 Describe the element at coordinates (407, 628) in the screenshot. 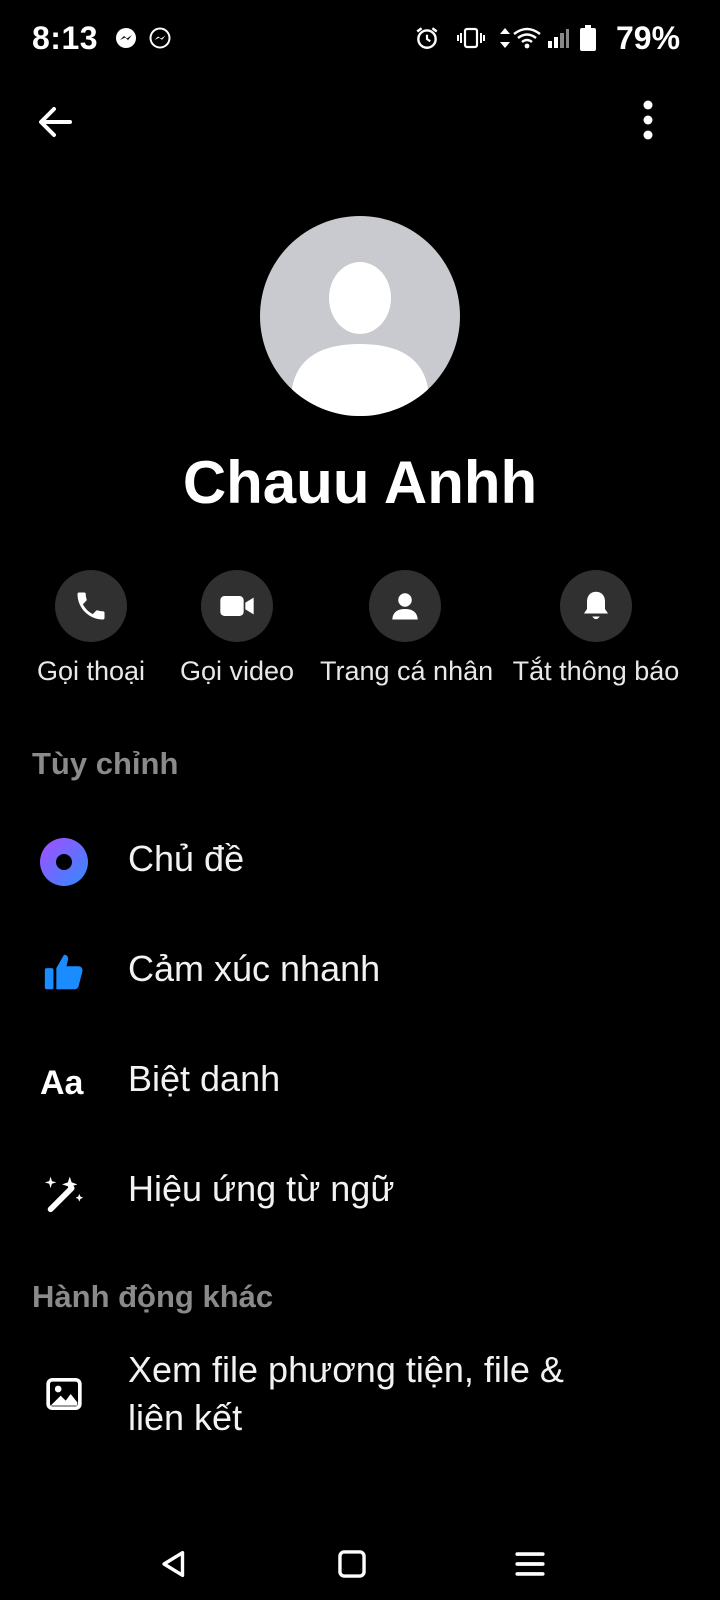

I see `profile-page-action: Trang cá nhân` at that location.